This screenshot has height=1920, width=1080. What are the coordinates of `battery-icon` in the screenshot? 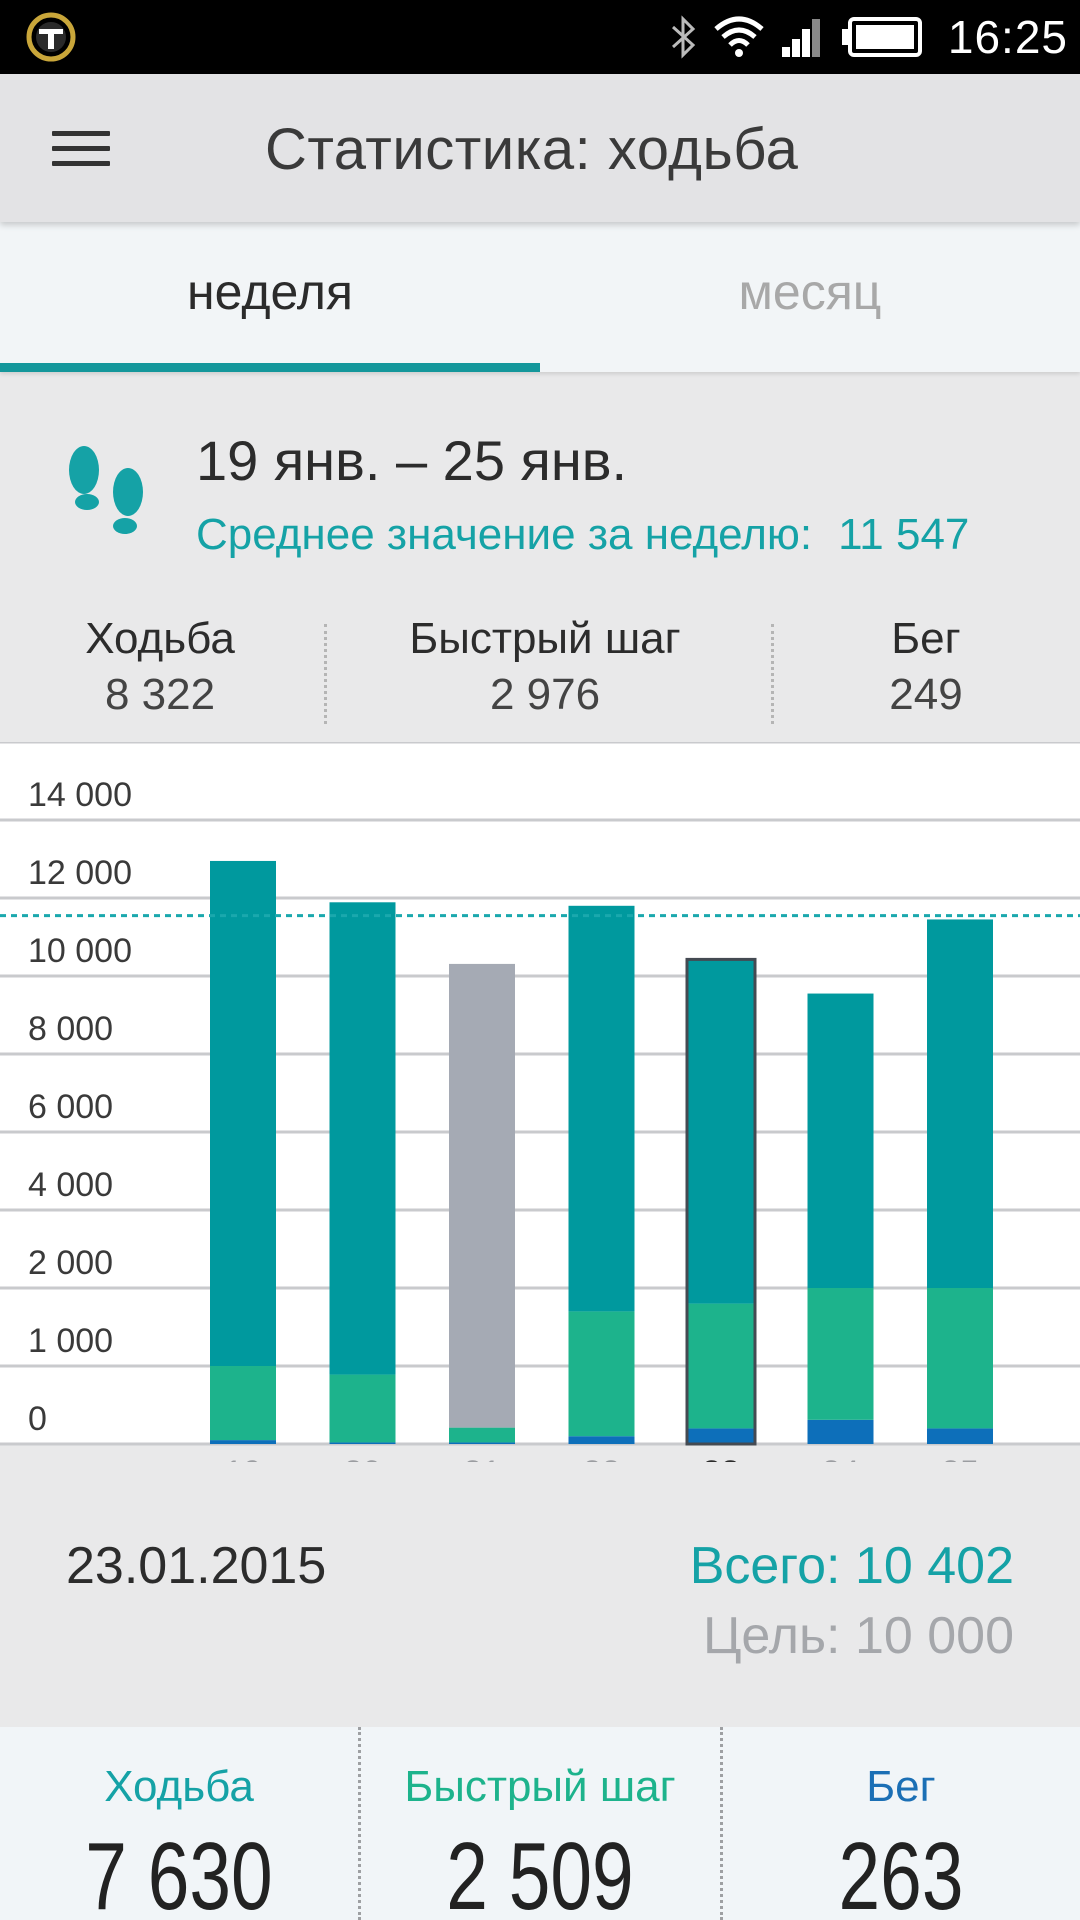 It's located at (881, 37).